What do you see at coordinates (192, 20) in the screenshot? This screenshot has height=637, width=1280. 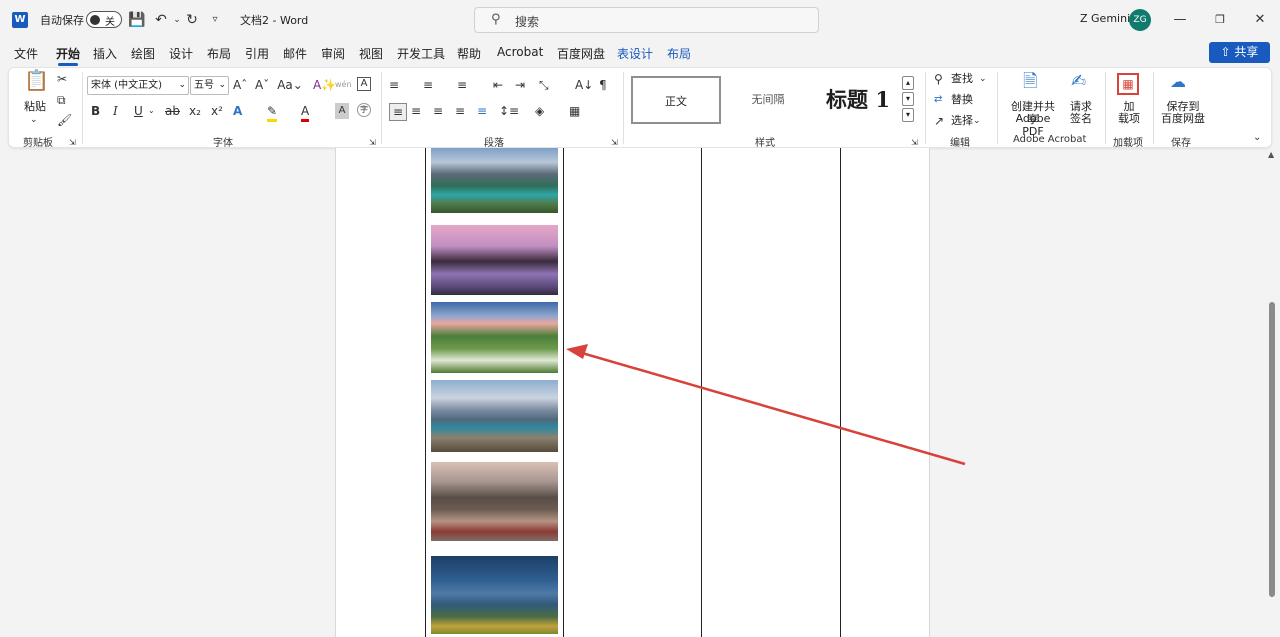 I see `redo-icon: ↻` at bounding box center [192, 20].